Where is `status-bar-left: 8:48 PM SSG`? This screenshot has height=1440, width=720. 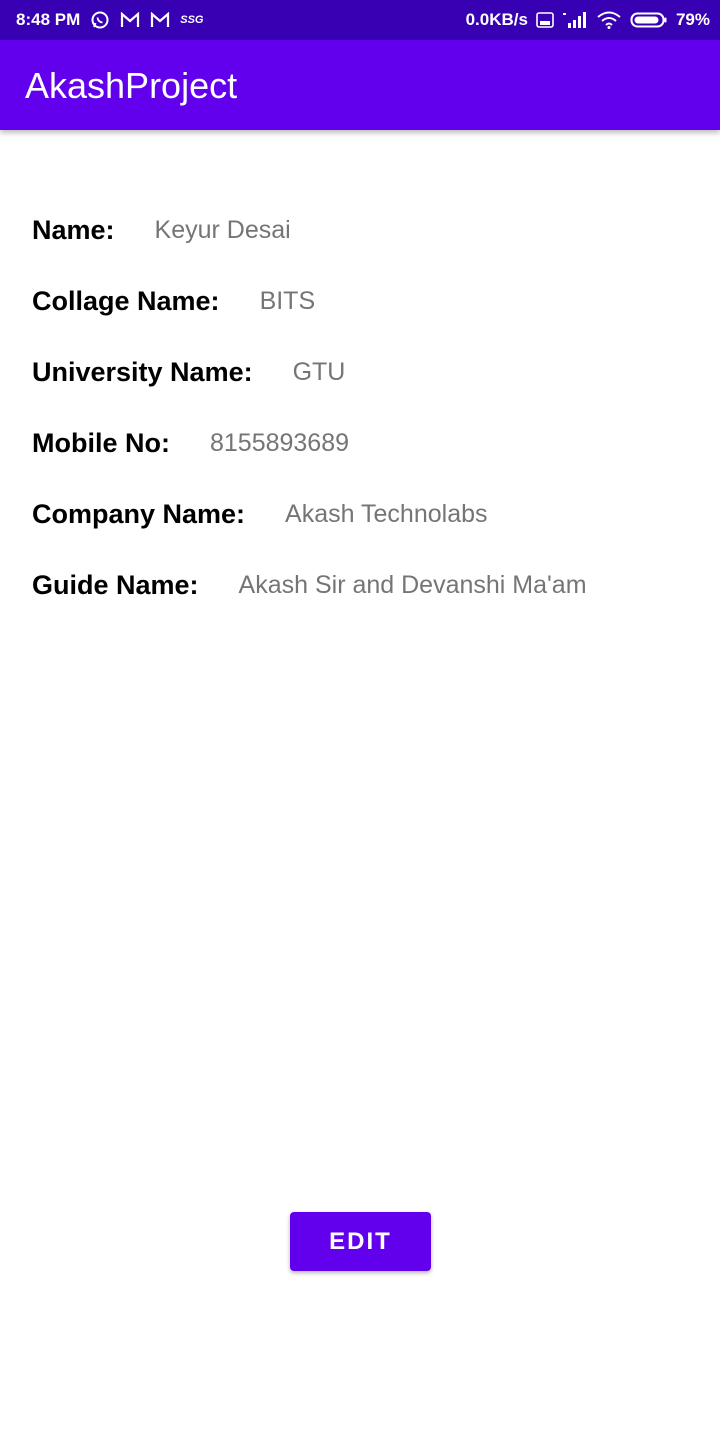
status-bar-left: 8:48 PM SSG is located at coordinates (109, 20).